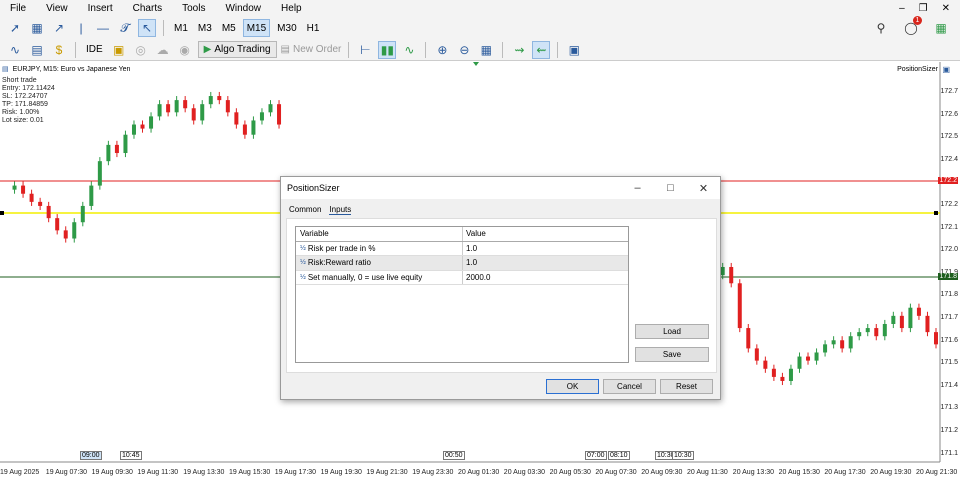 The width and height of the screenshot is (960, 480). Describe the element at coordinates (305, 210) in the screenshot. I see `tab-common: Common` at that location.